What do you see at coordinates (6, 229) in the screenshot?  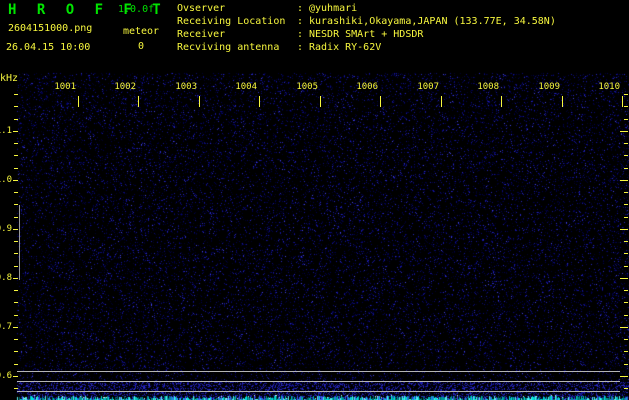 I see `freq-tick-label: 0.9` at bounding box center [6, 229].